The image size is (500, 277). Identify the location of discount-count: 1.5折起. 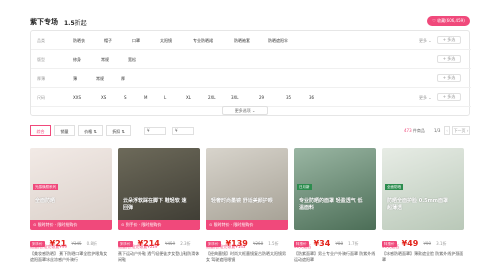
(75, 23).